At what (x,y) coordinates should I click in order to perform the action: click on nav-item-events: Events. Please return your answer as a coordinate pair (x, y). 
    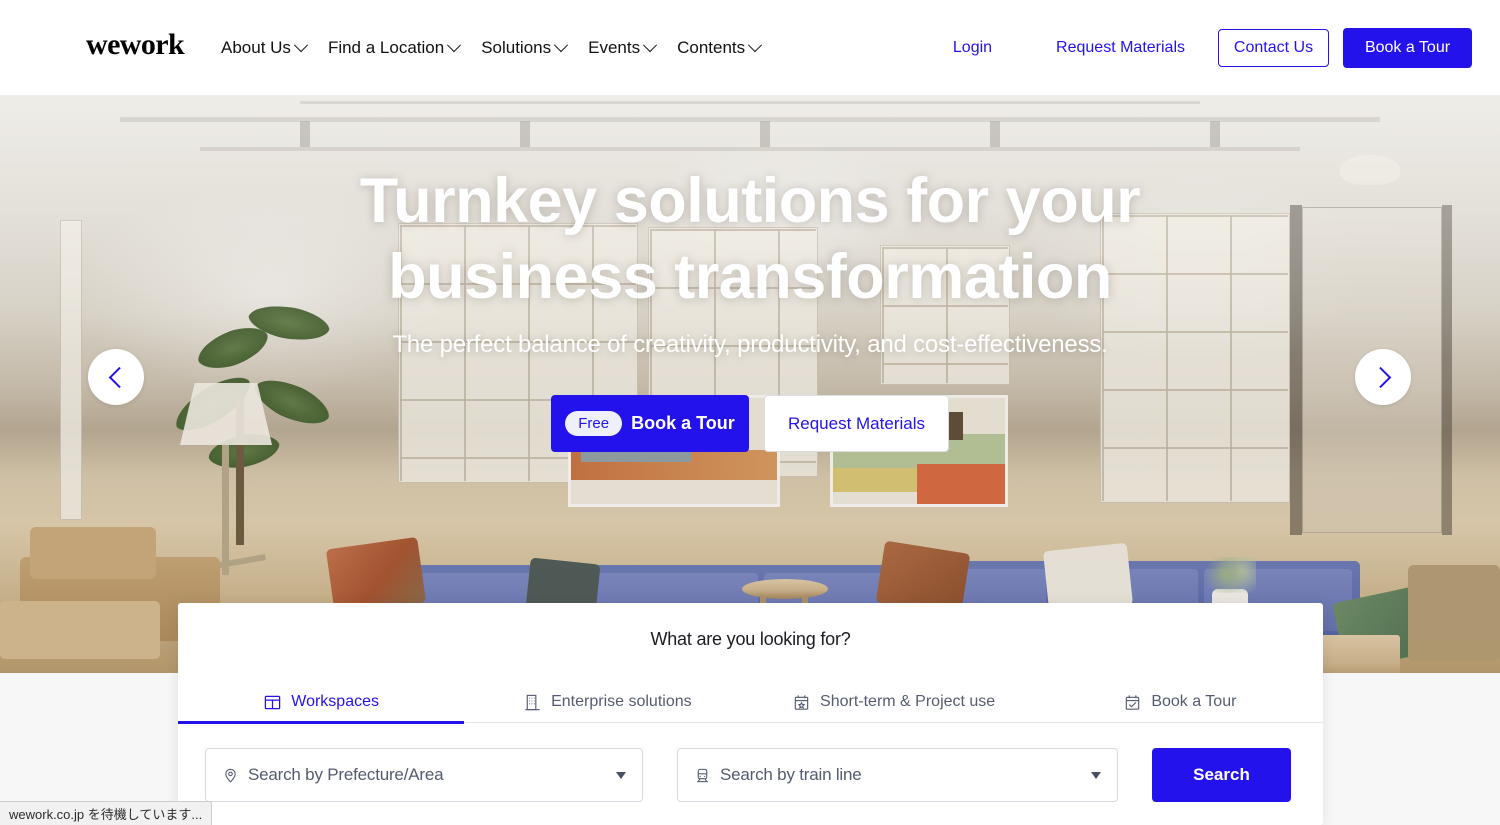
    Looking at the image, I should click on (623, 47).